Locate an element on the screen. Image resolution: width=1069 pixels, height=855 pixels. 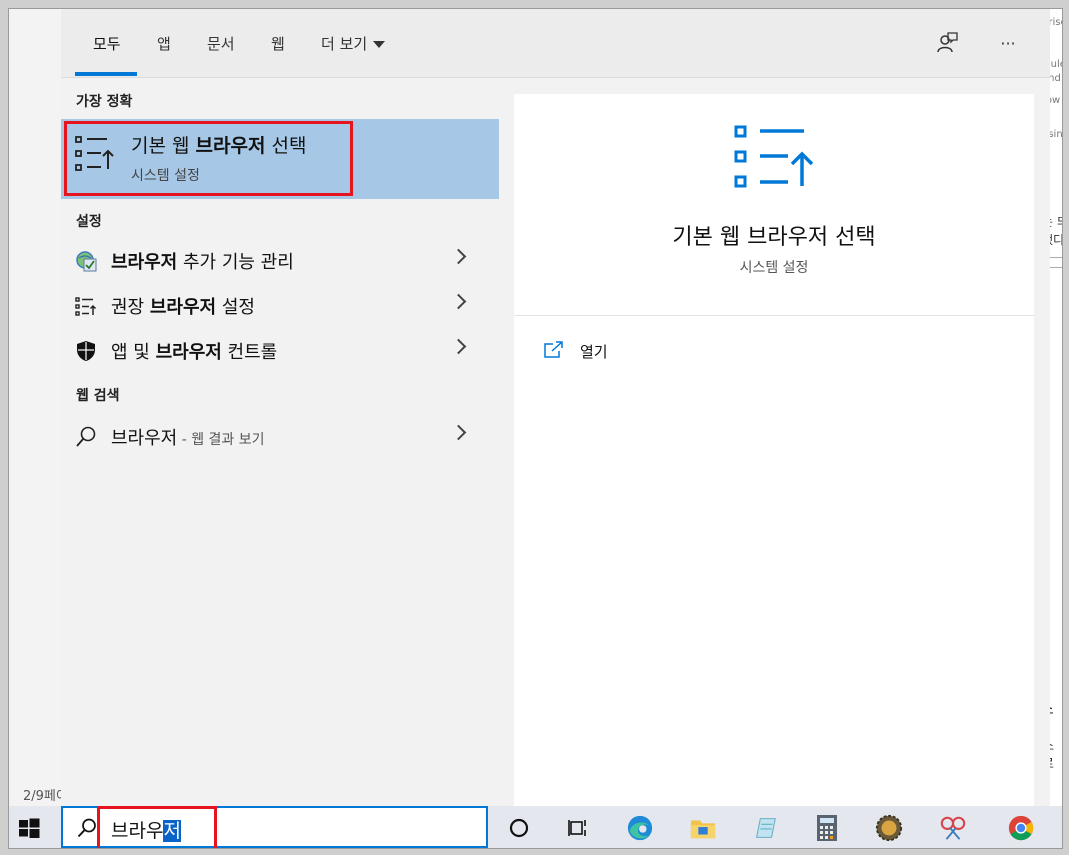
label-pre: 권장 is located at coordinates (130, 307).